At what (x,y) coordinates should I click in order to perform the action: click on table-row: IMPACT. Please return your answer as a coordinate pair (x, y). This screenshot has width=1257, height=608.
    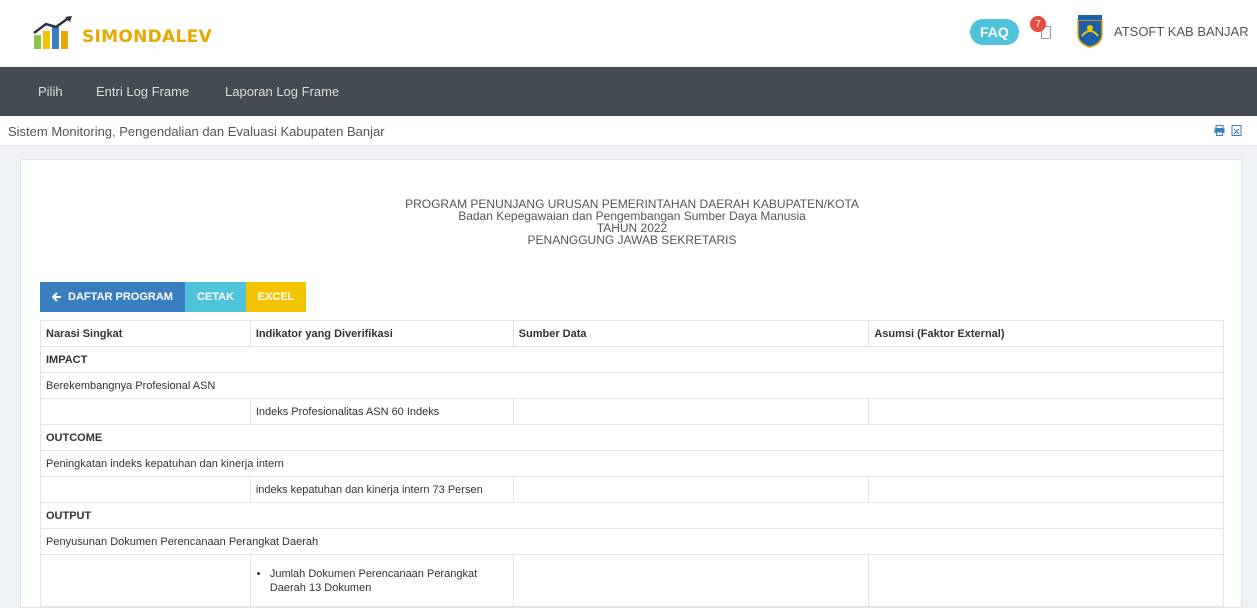
    Looking at the image, I should click on (632, 359).